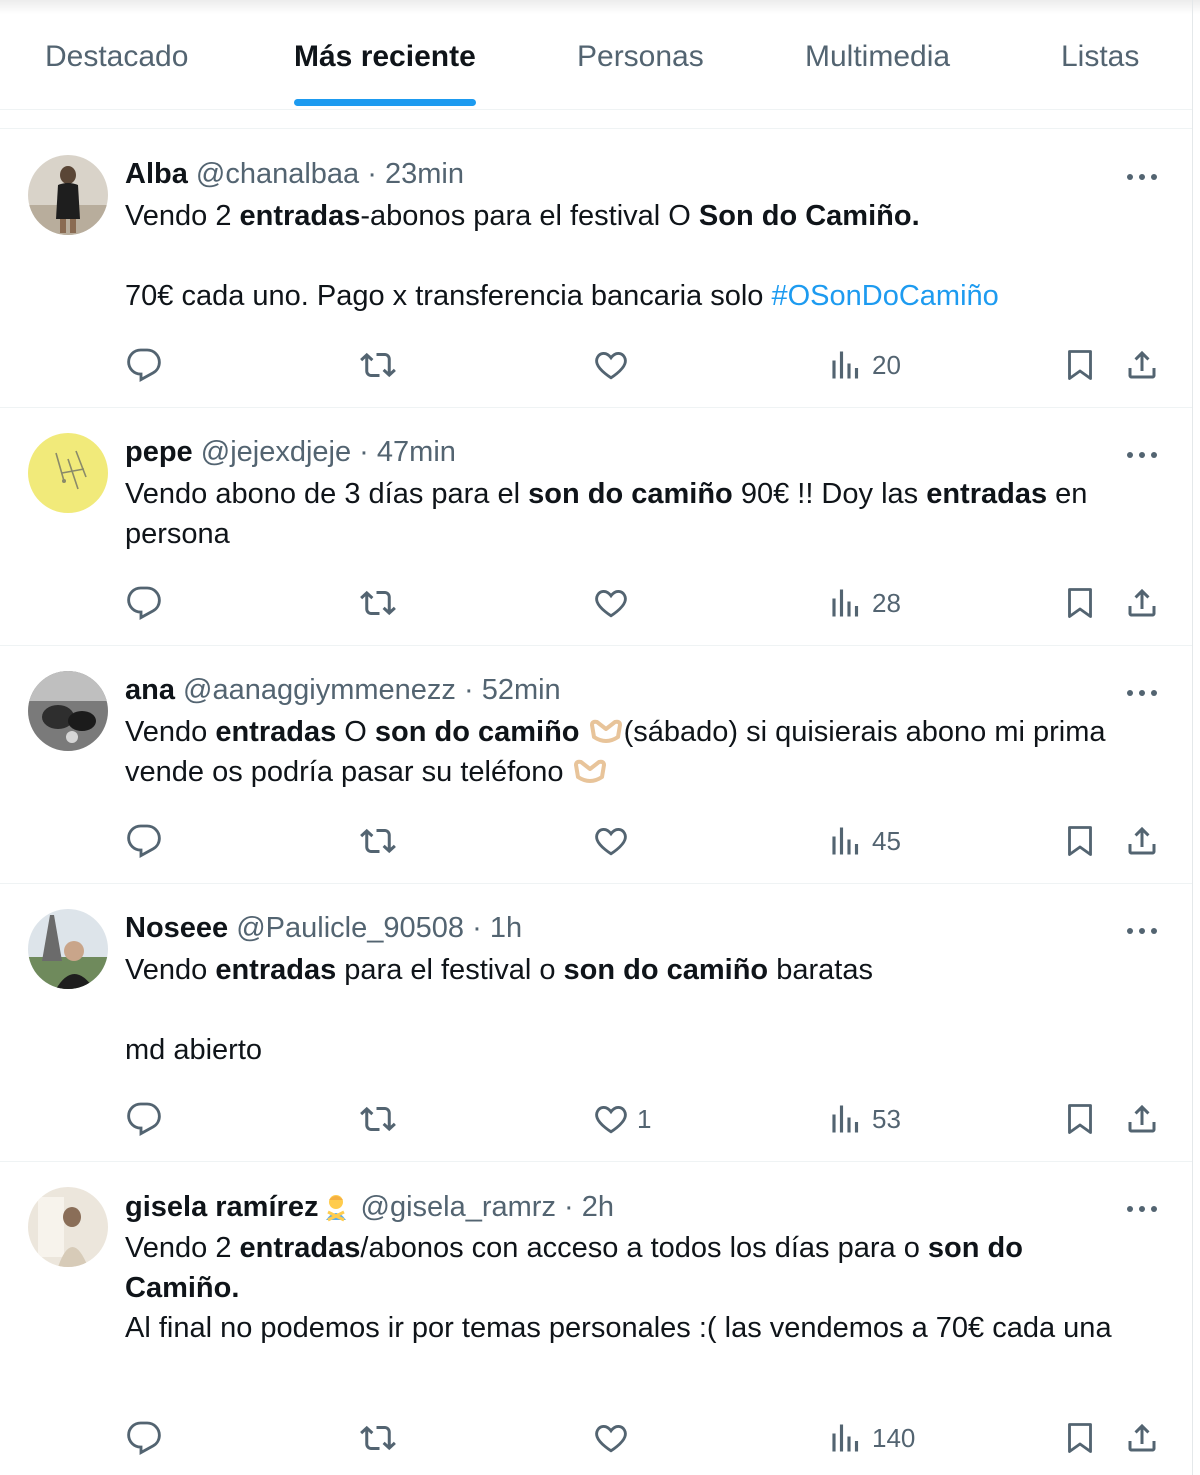  I want to click on like-button: 1, so click(622, 1119).